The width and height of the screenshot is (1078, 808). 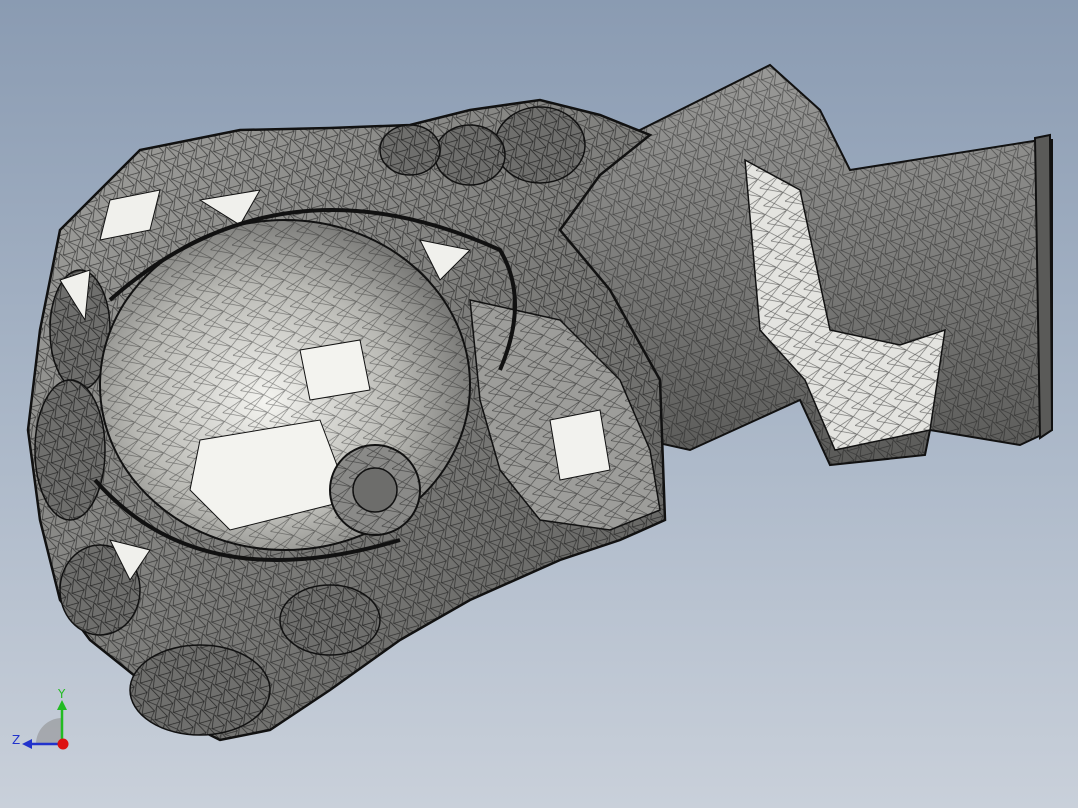 I want to click on y-axis-arrow, so click(x=62, y=705).